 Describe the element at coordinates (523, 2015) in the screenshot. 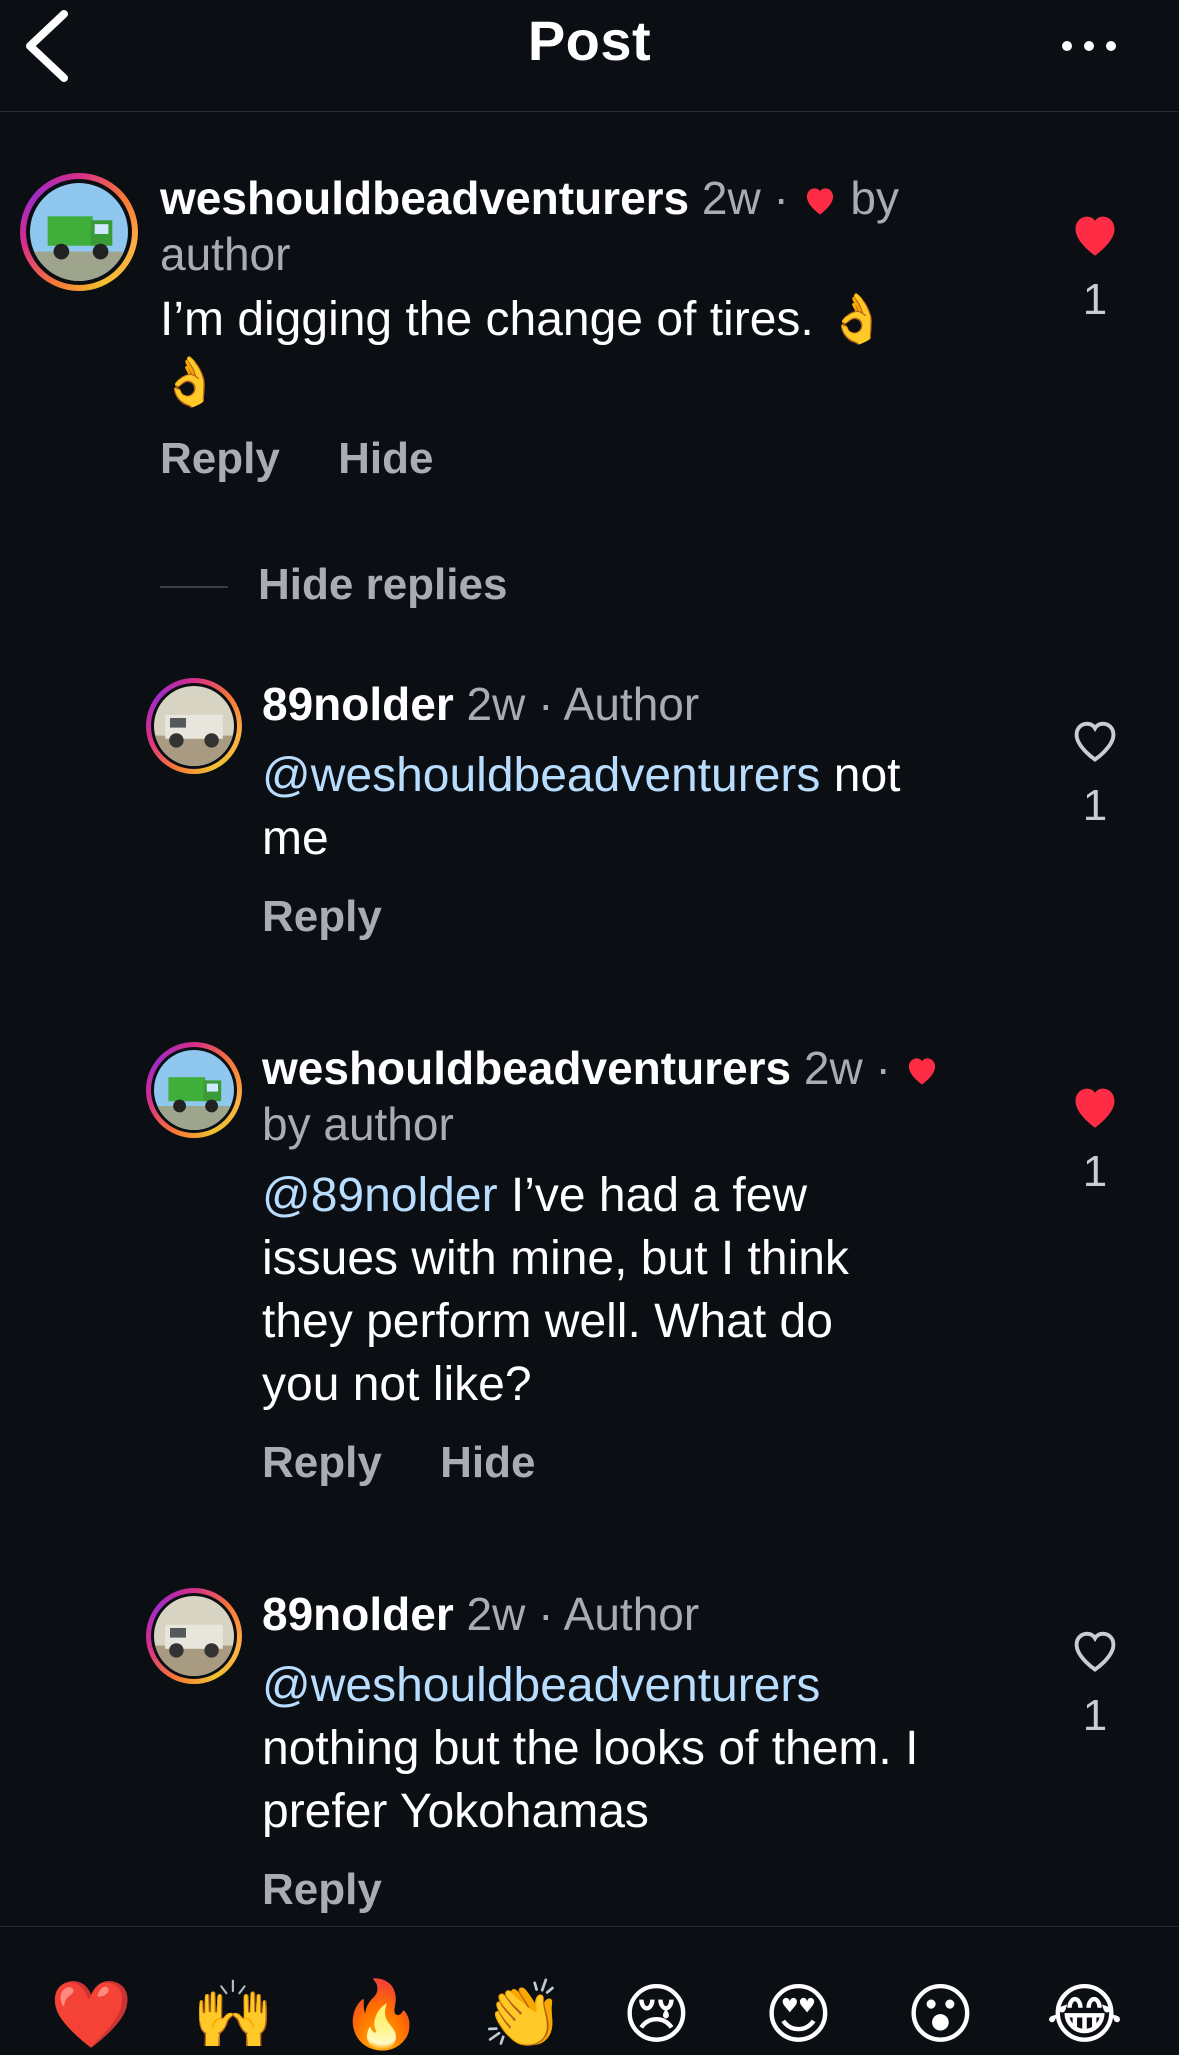

I see `clapping-emoji-button: 👏` at that location.